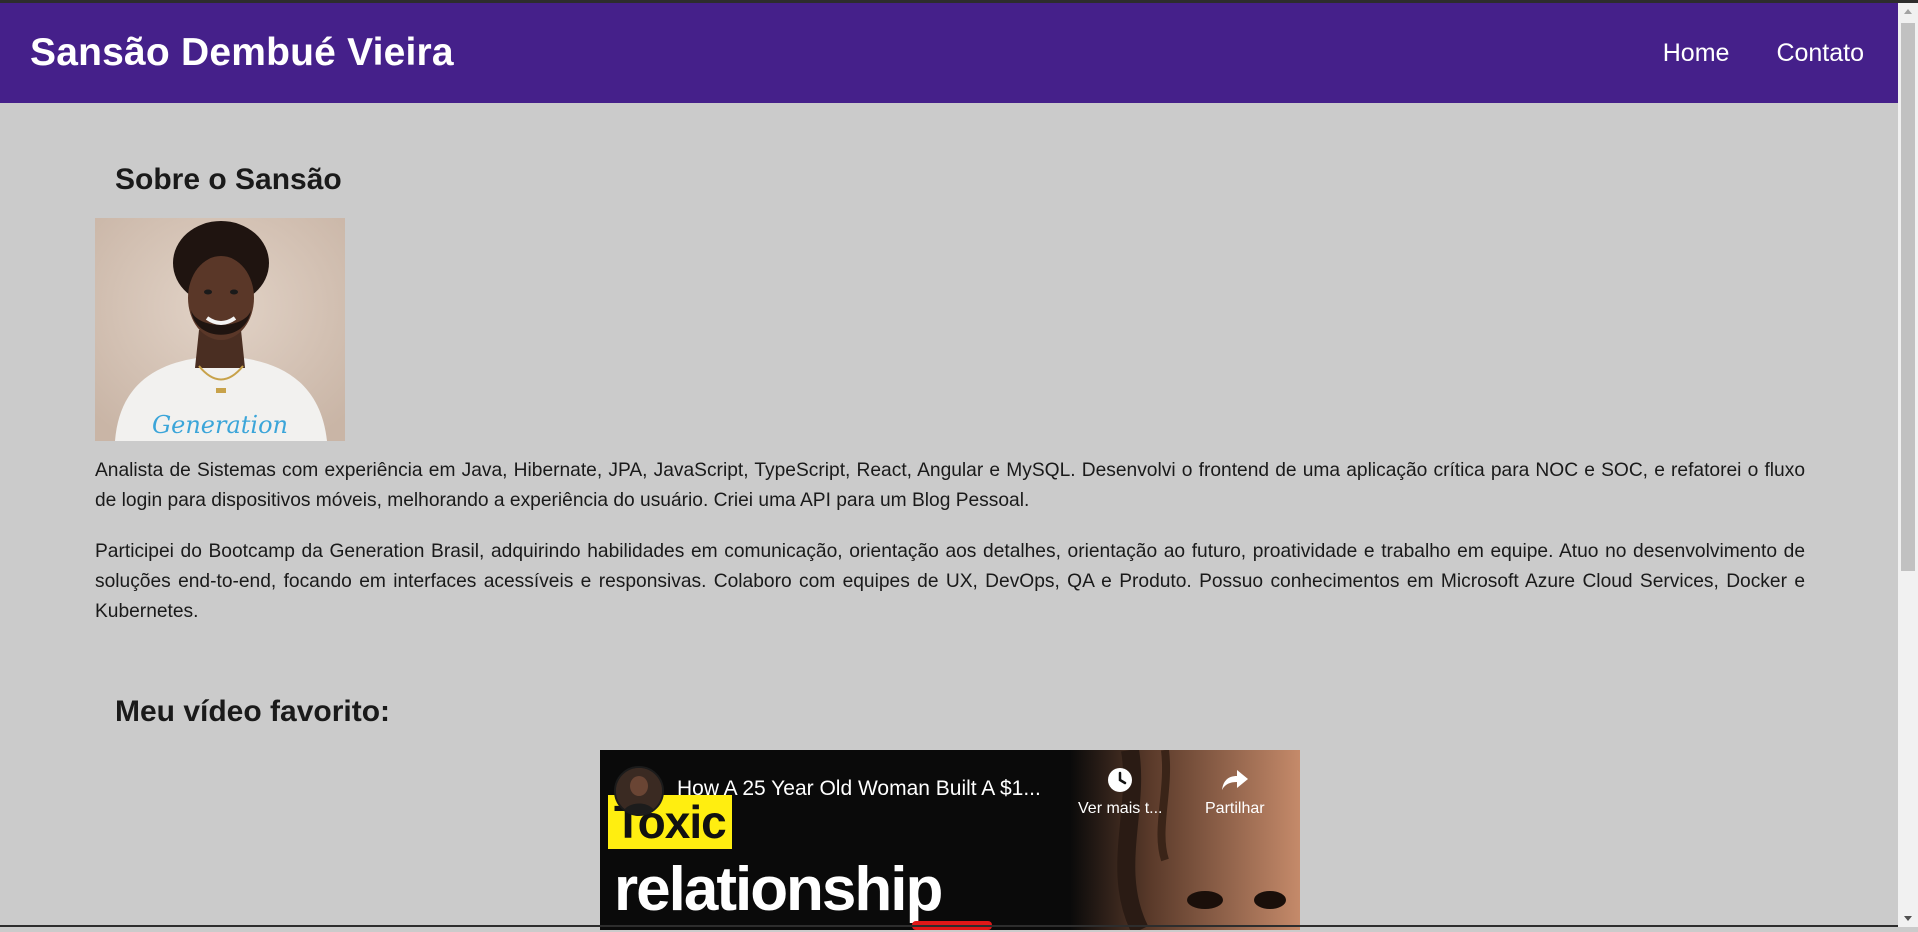 This screenshot has width=1918, height=932. What do you see at coordinates (220, 329) in the screenshot?
I see `profile-photo: Generation` at bounding box center [220, 329].